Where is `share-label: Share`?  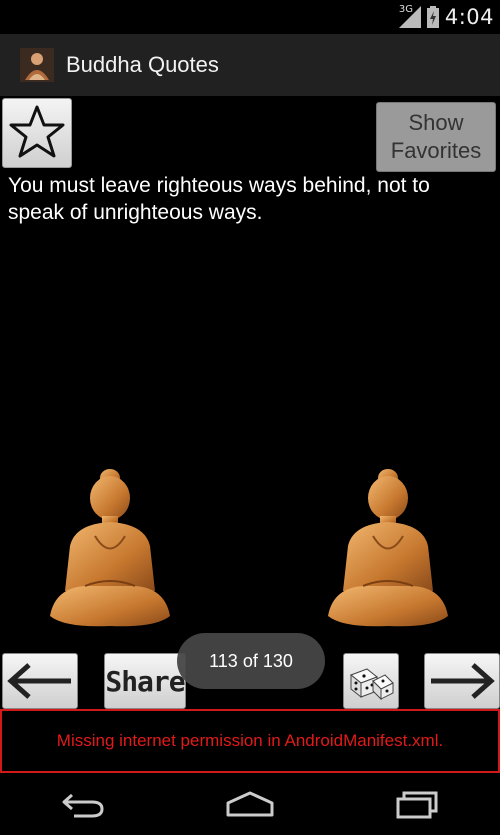 share-label: Share is located at coordinates (145, 681).